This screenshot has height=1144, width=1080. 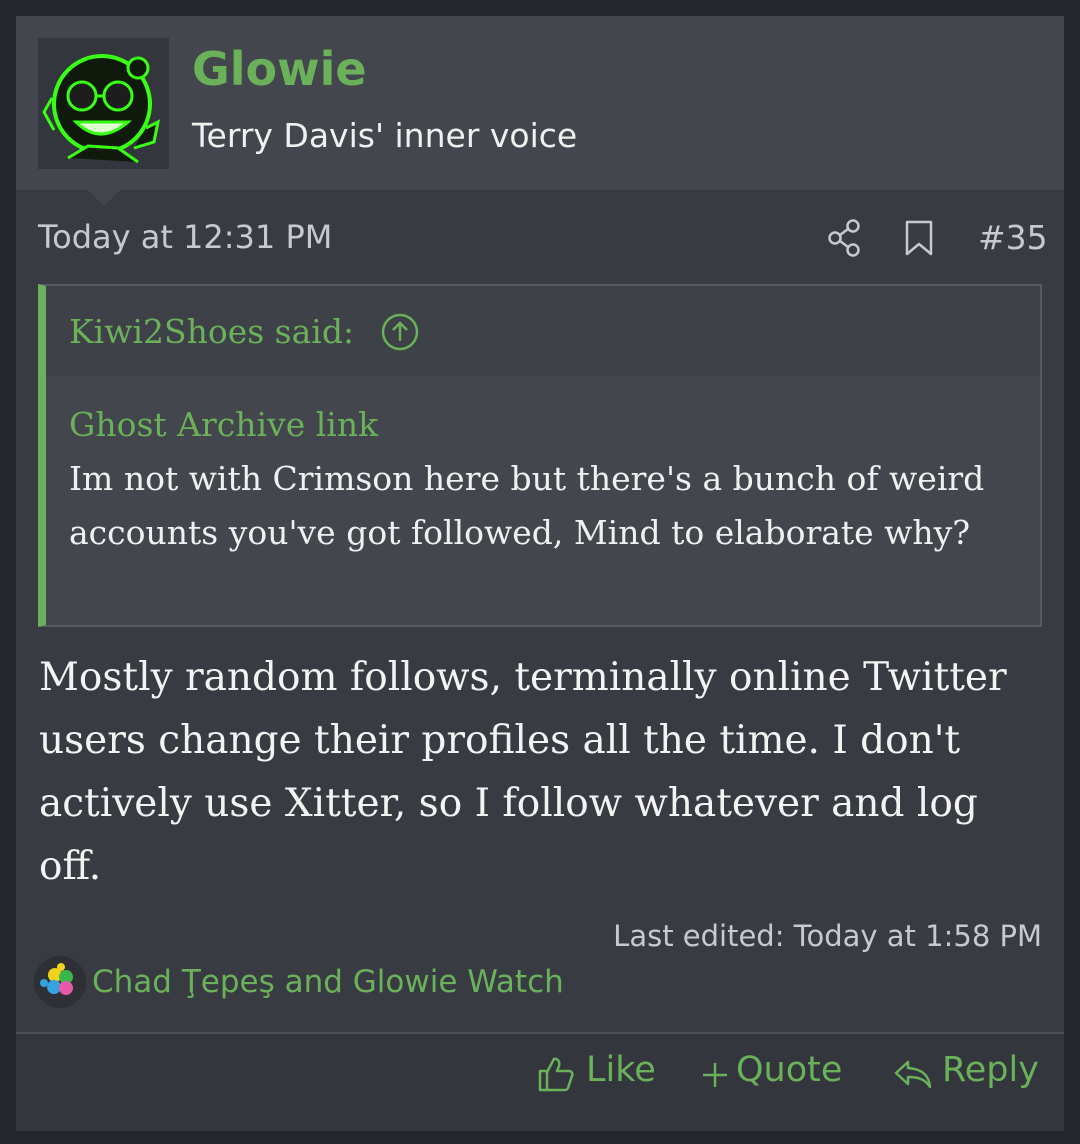 What do you see at coordinates (1013, 237) in the screenshot?
I see `post-number-link: #35` at bounding box center [1013, 237].